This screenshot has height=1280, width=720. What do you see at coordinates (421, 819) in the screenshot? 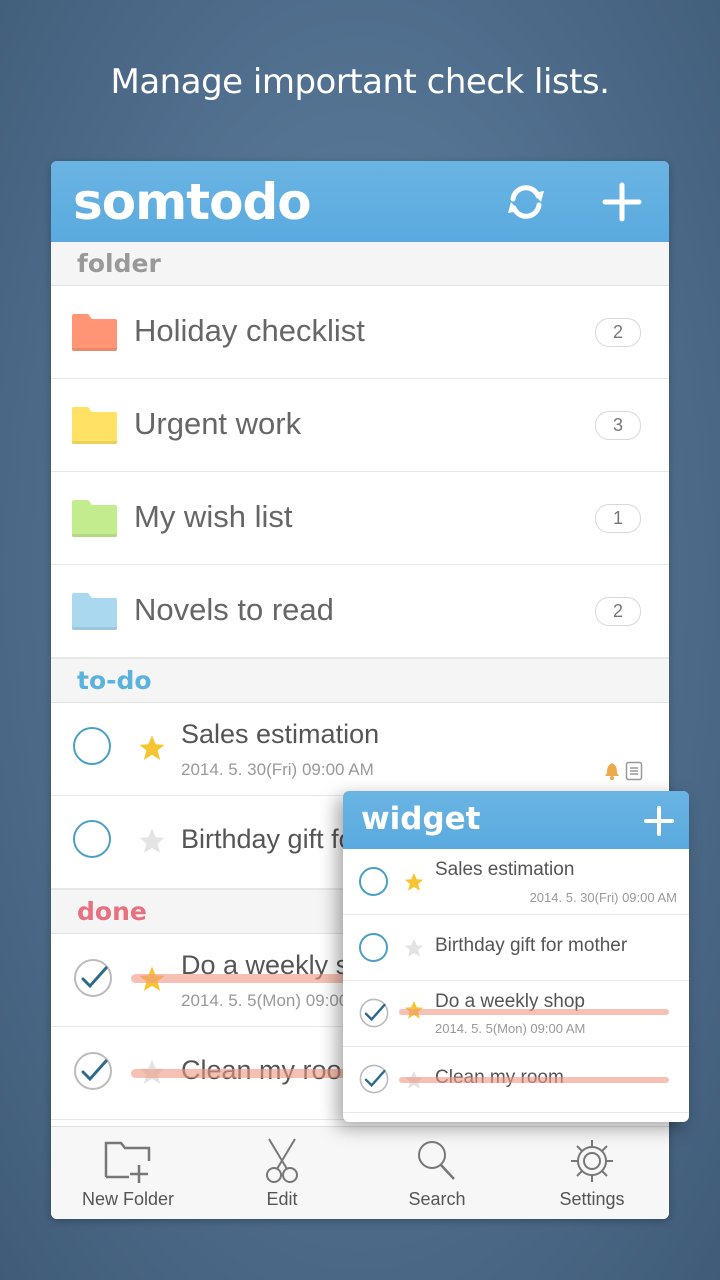
I see `widget-title: widget` at bounding box center [421, 819].